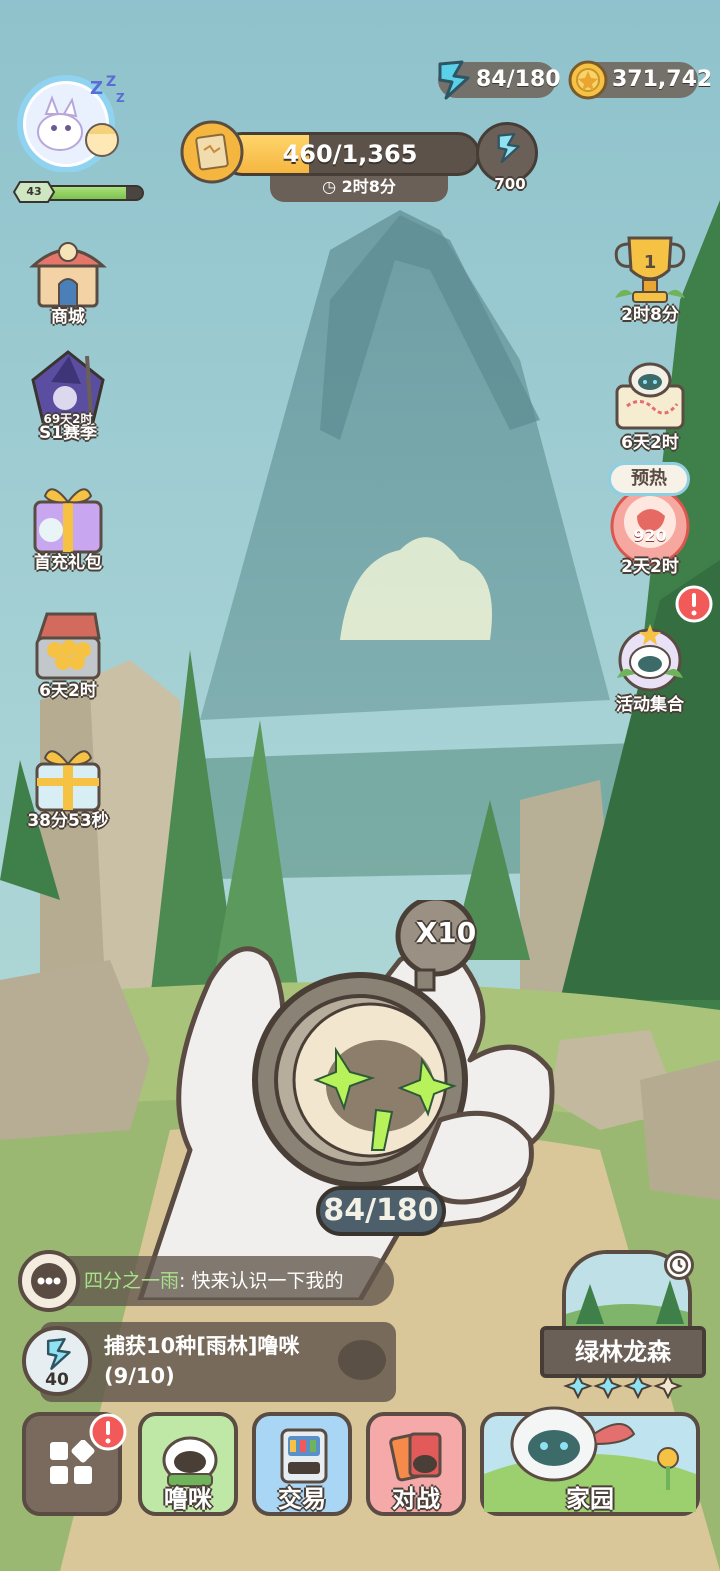  Describe the element at coordinates (588, 80) in the screenshot. I see `coin-icon` at that location.